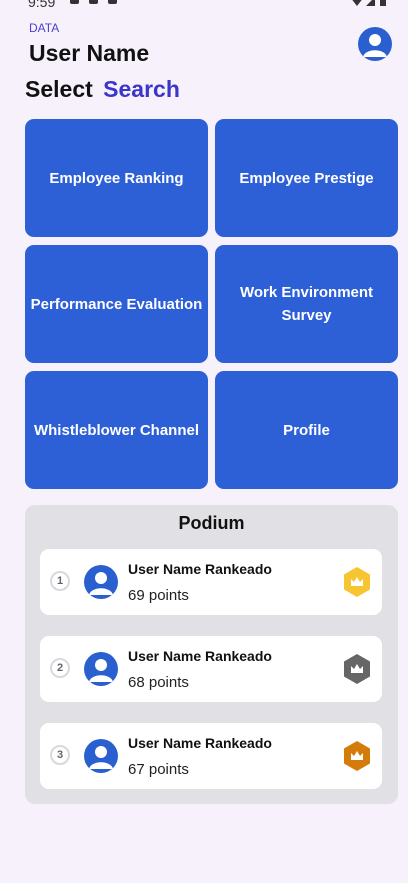 This screenshot has width=408, height=883. I want to click on performance-evaluation-button: Performance Evaluation, so click(116, 304).